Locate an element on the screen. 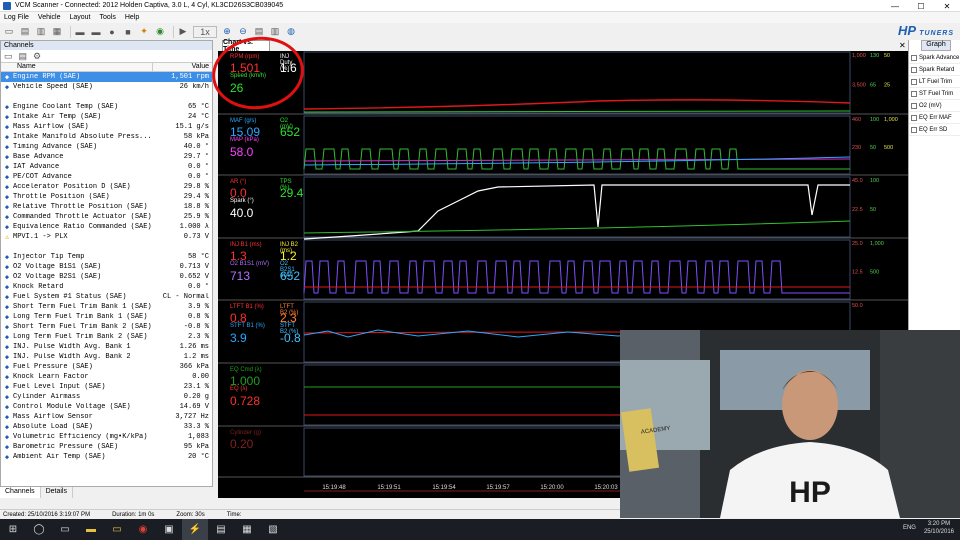 The height and width of the screenshot is (540, 960). zoom-in-icon: ⊕ is located at coordinates (227, 32).